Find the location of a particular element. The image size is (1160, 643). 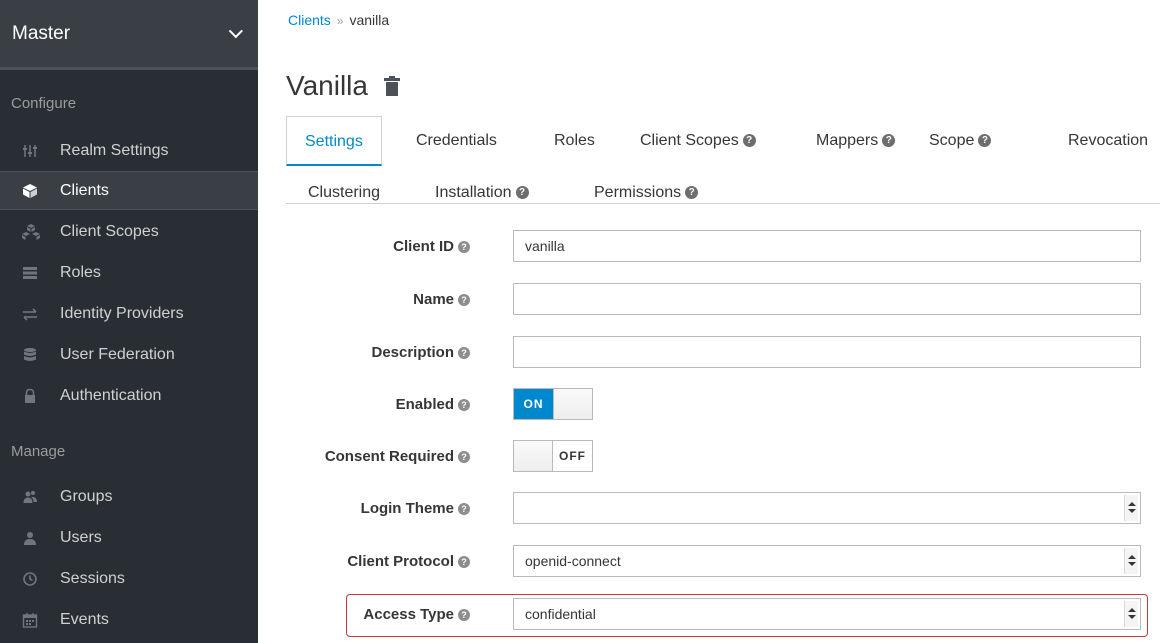

tab-client-scopes: Client Scopes? is located at coordinates (698, 141).